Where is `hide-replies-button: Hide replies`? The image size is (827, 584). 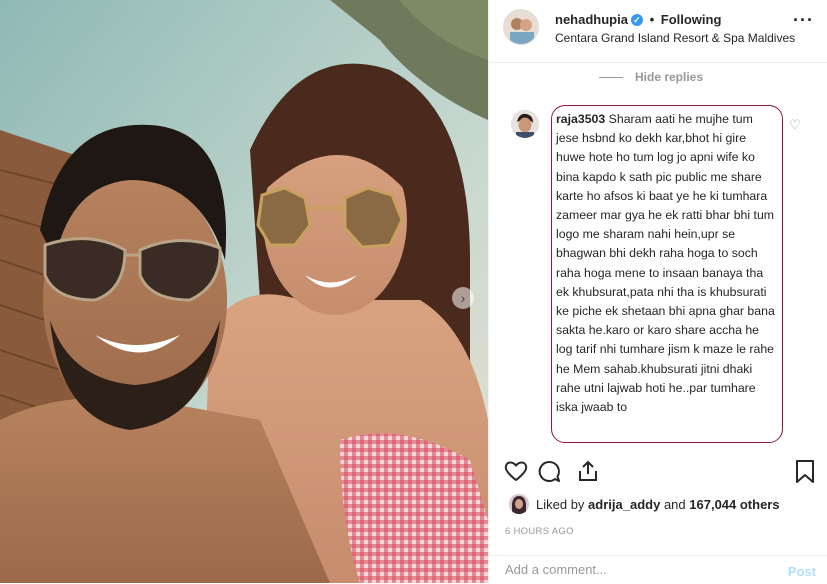
hide-replies-button: Hide replies is located at coordinates (651, 77).